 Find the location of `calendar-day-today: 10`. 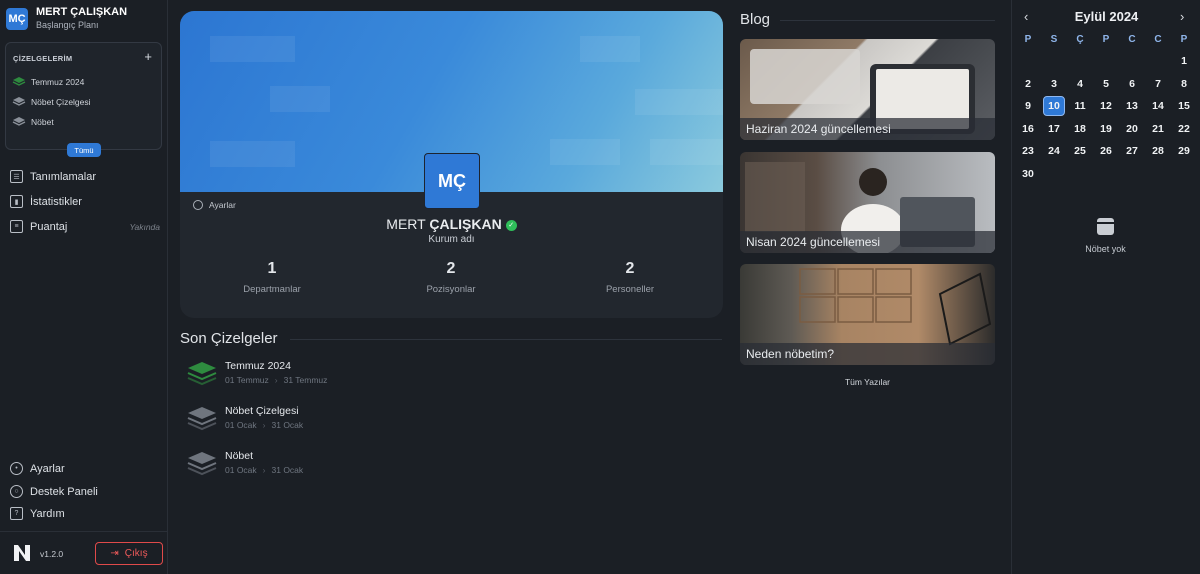

calendar-day-today: 10 is located at coordinates (1054, 106).